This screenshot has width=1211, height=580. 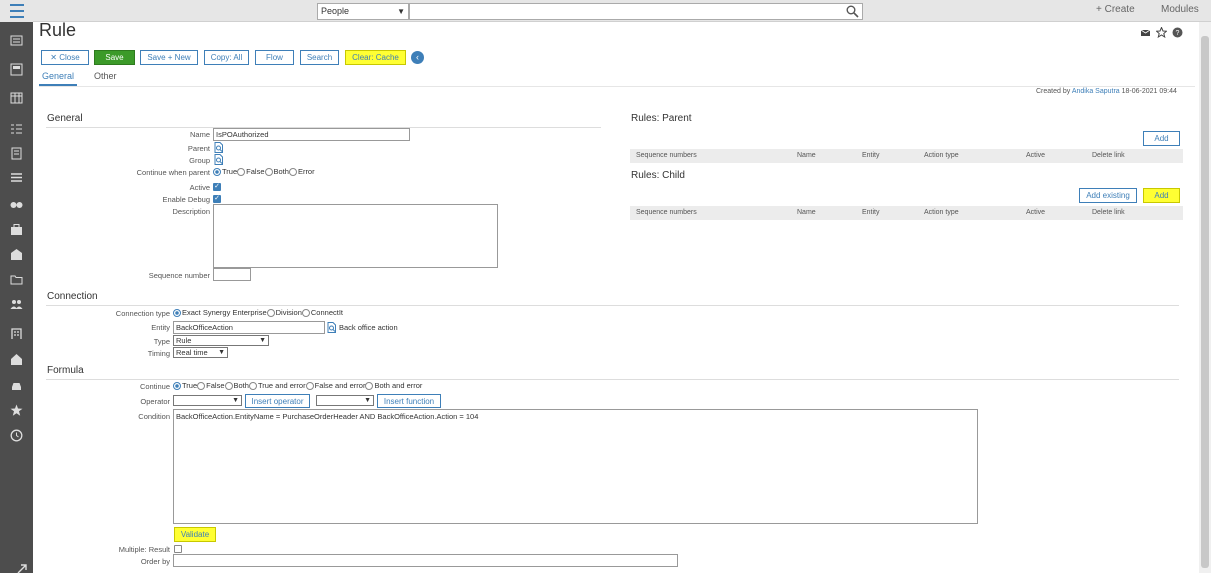 What do you see at coordinates (1108, 195) in the screenshot?
I see `rules-child-add-existing-button: Add existing` at bounding box center [1108, 195].